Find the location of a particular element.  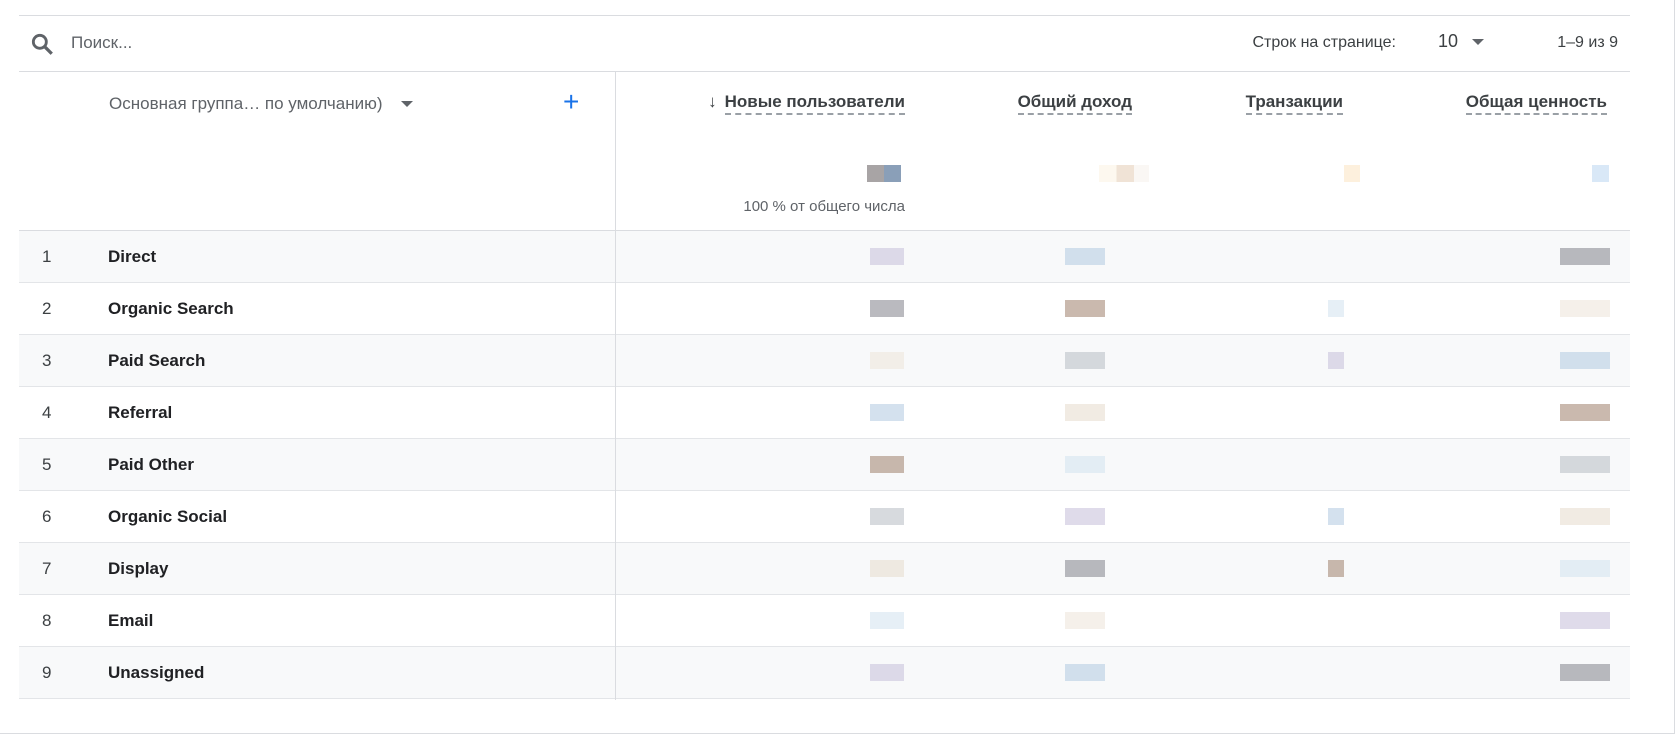

dimension-selector: Основная группа… по умолчанию) is located at coordinates (261, 104).